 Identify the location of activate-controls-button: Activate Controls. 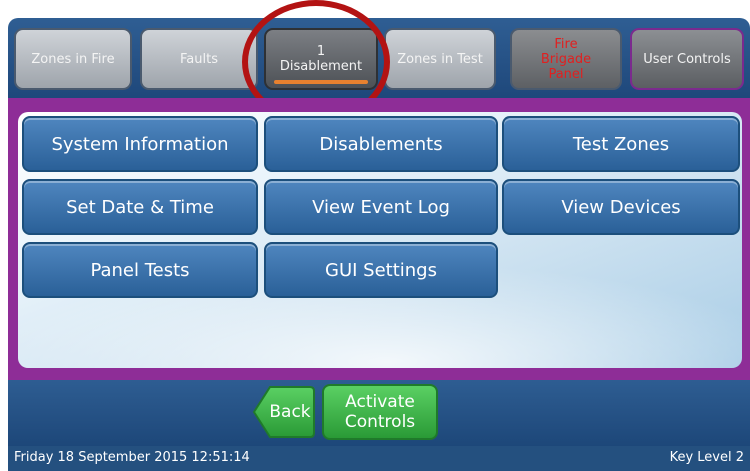
(380, 412).